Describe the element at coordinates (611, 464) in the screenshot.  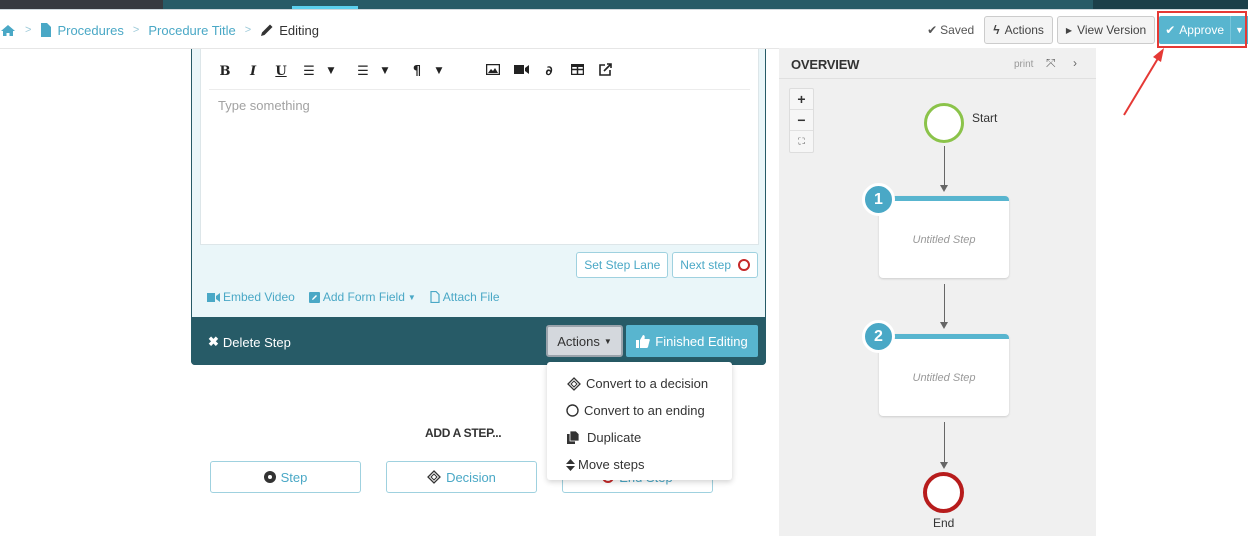
I see `menu-item-label: Move steps` at that location.